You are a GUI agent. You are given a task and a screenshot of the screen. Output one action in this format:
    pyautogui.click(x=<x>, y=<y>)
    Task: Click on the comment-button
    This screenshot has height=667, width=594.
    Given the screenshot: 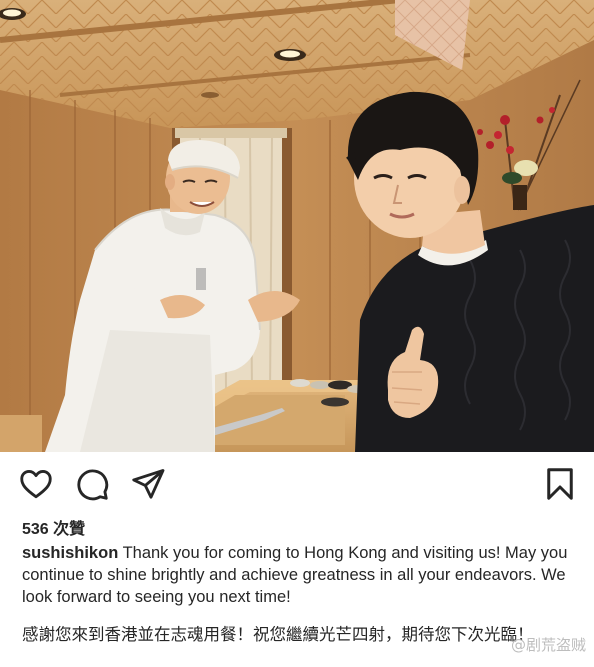 What is the action you would take?
    pyautogui.click(x=92, y=484)
    